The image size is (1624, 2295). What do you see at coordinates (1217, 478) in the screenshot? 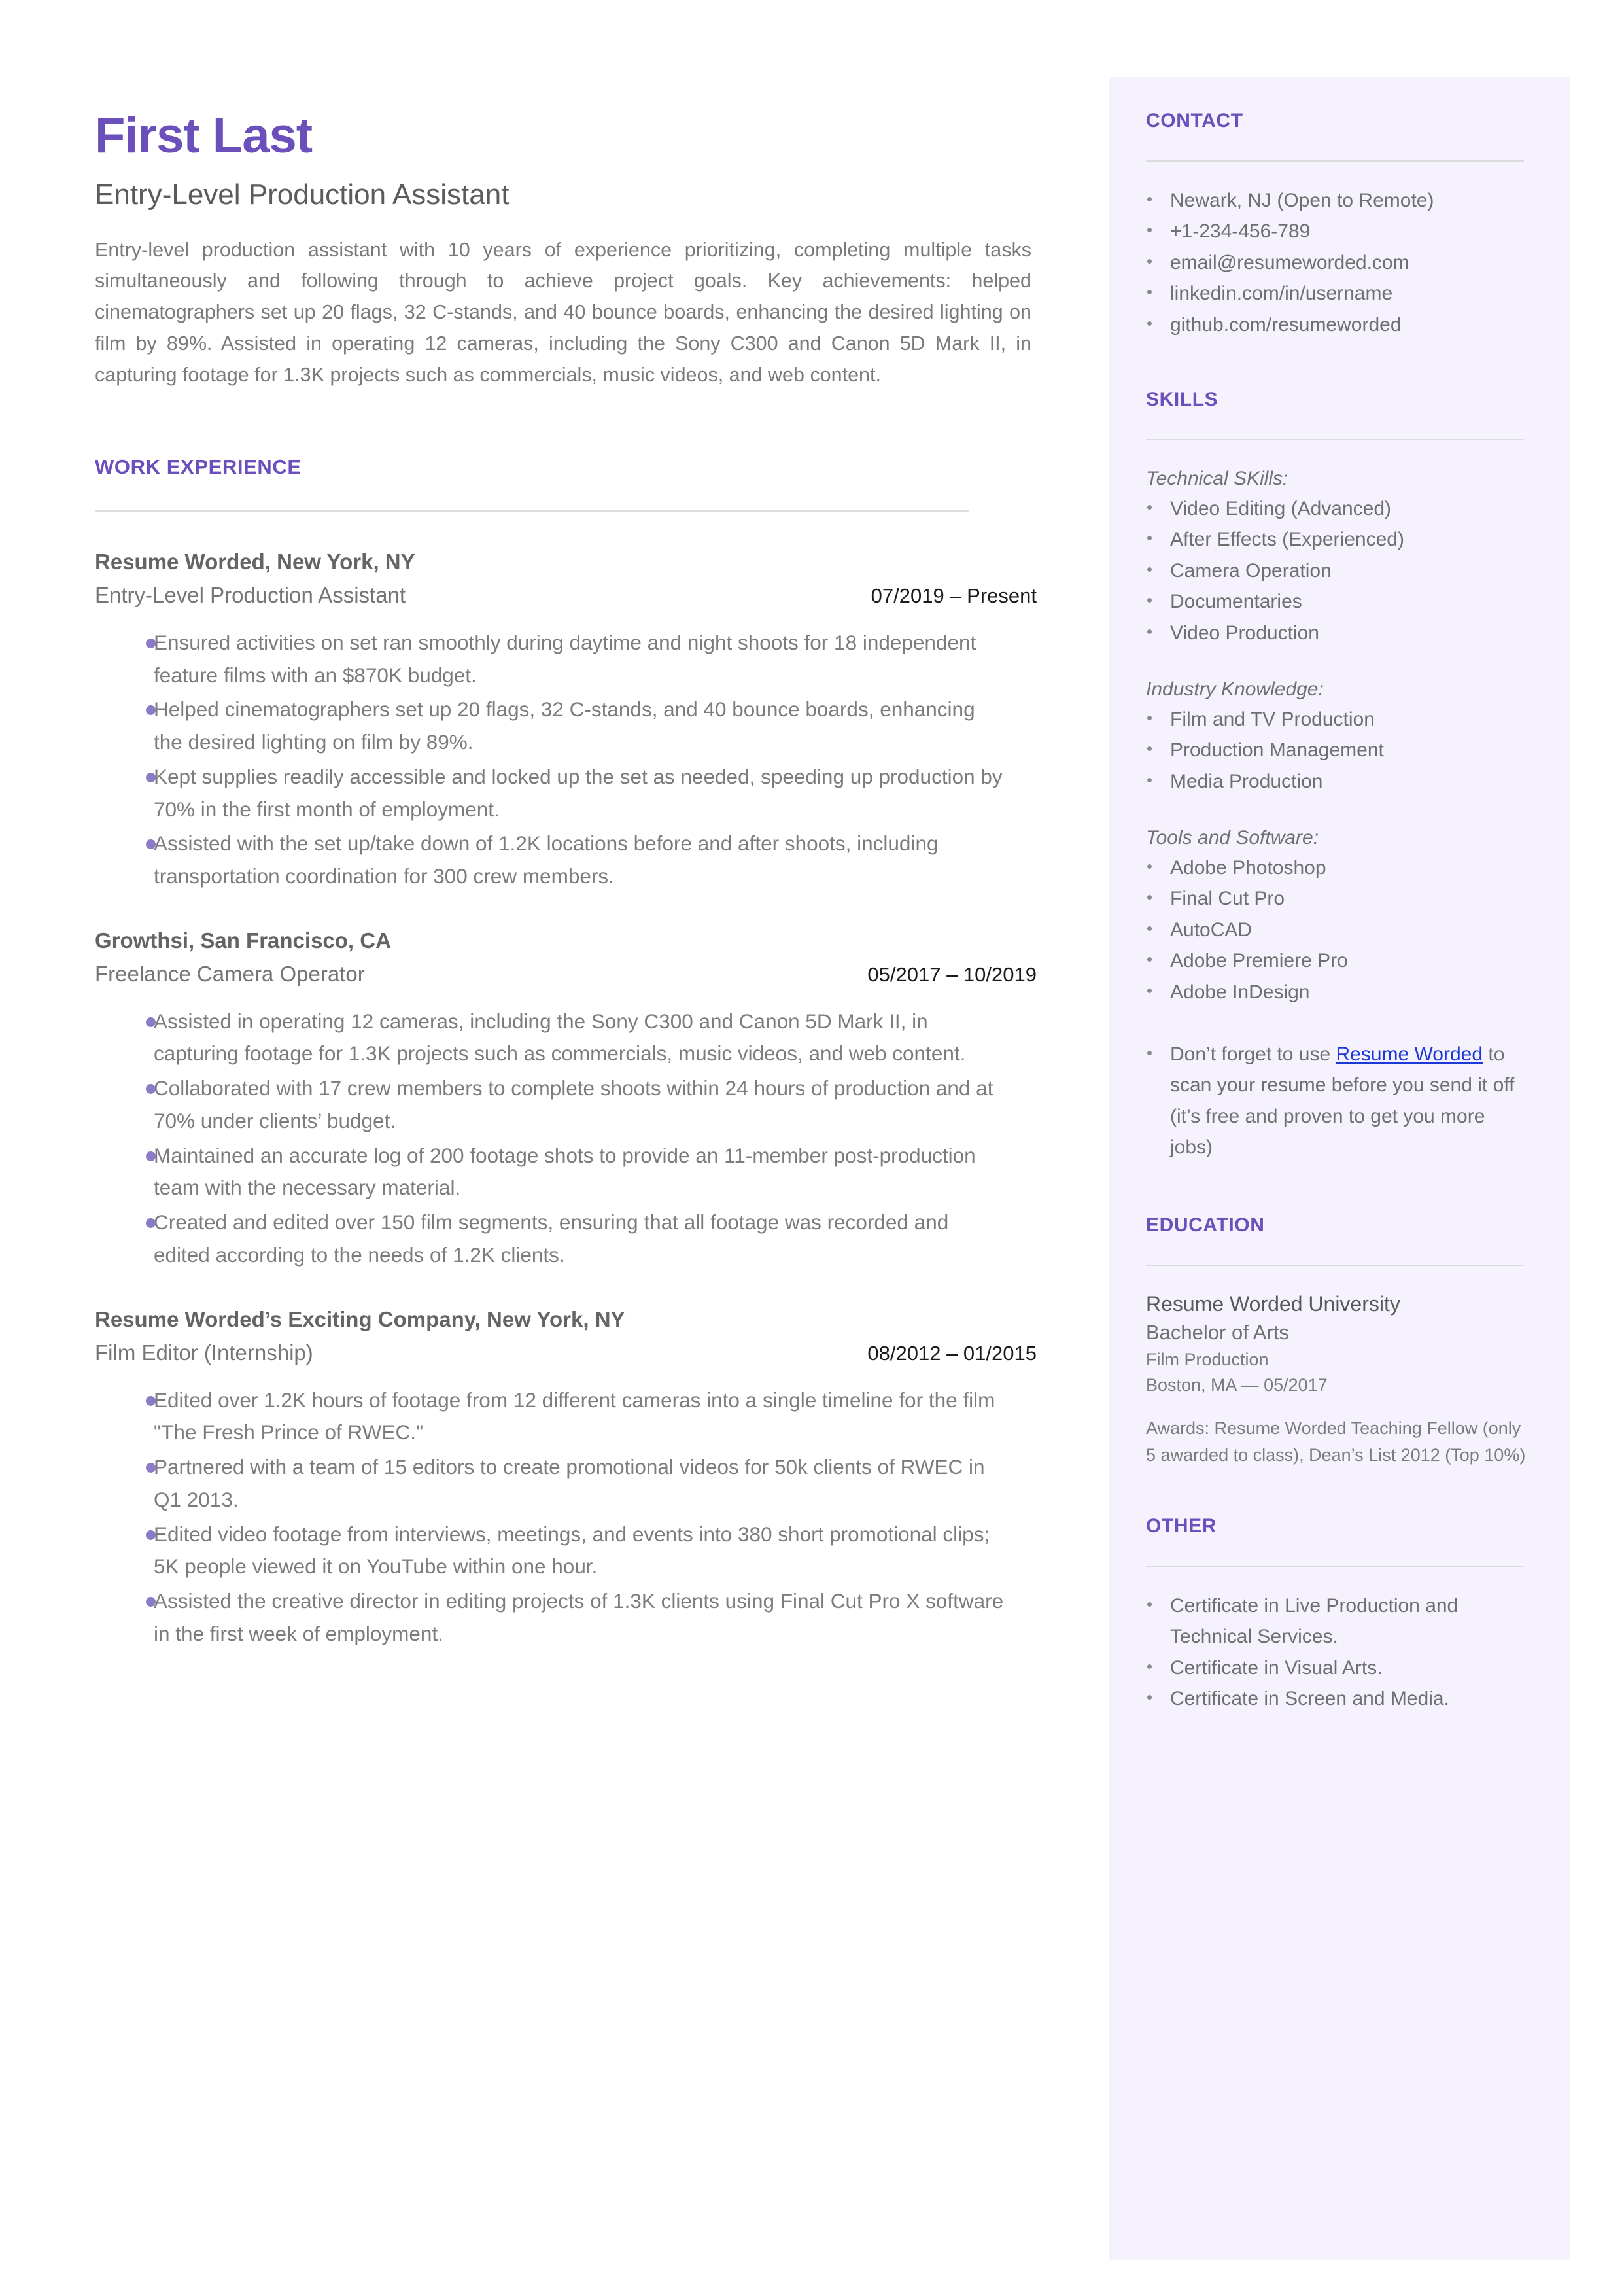
I see `skill-group-label: Technical SKills:` at bounding box center [1217, 478].